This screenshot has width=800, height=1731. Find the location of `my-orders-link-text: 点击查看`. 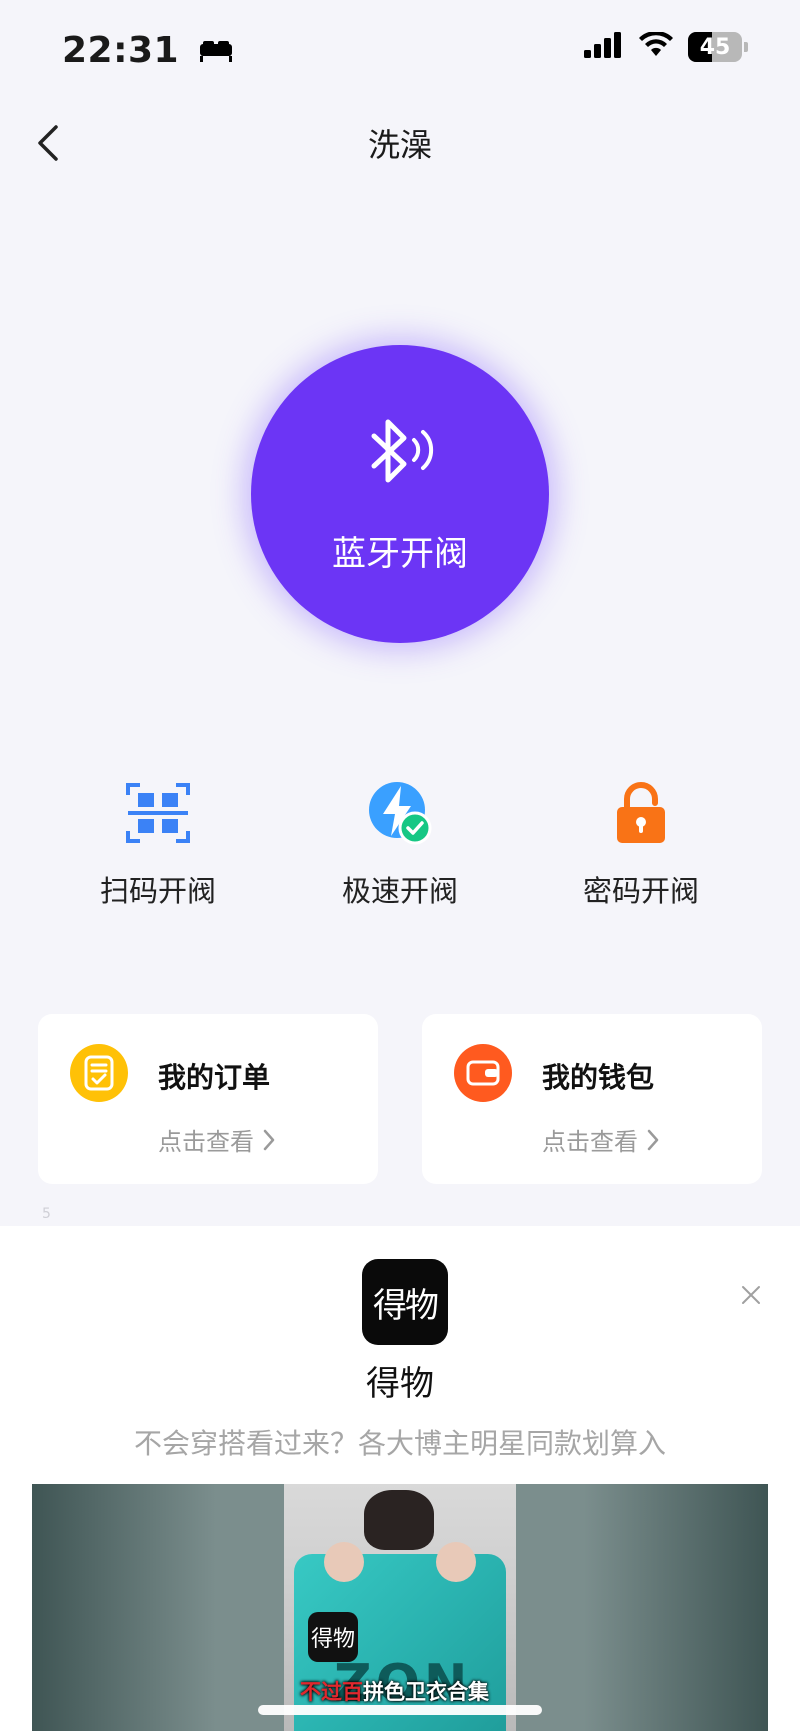

my-orders-link-text: 点击查看 is located at coordinates (206, 1142).